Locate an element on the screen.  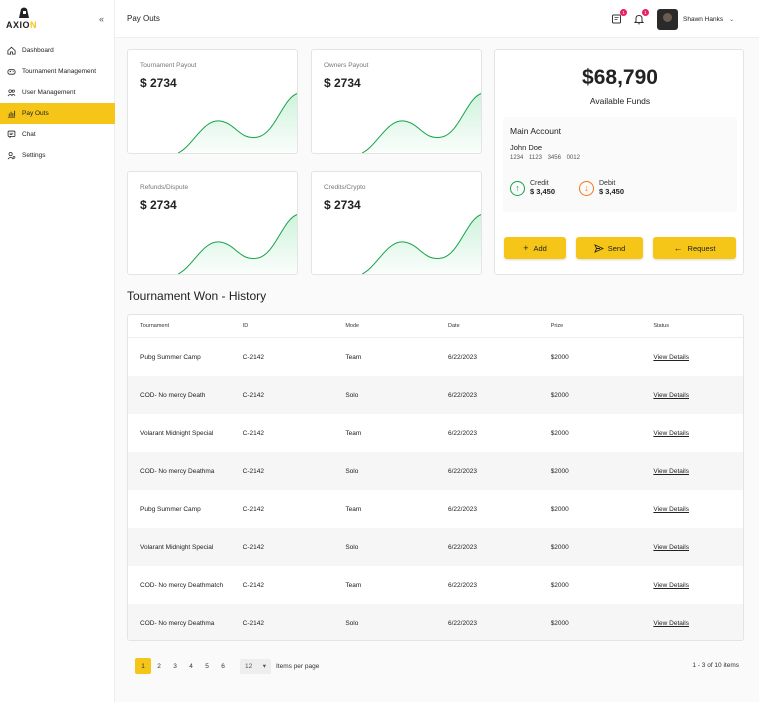
card-label: Refunds/Dispute is located at coordinates (164, 187).